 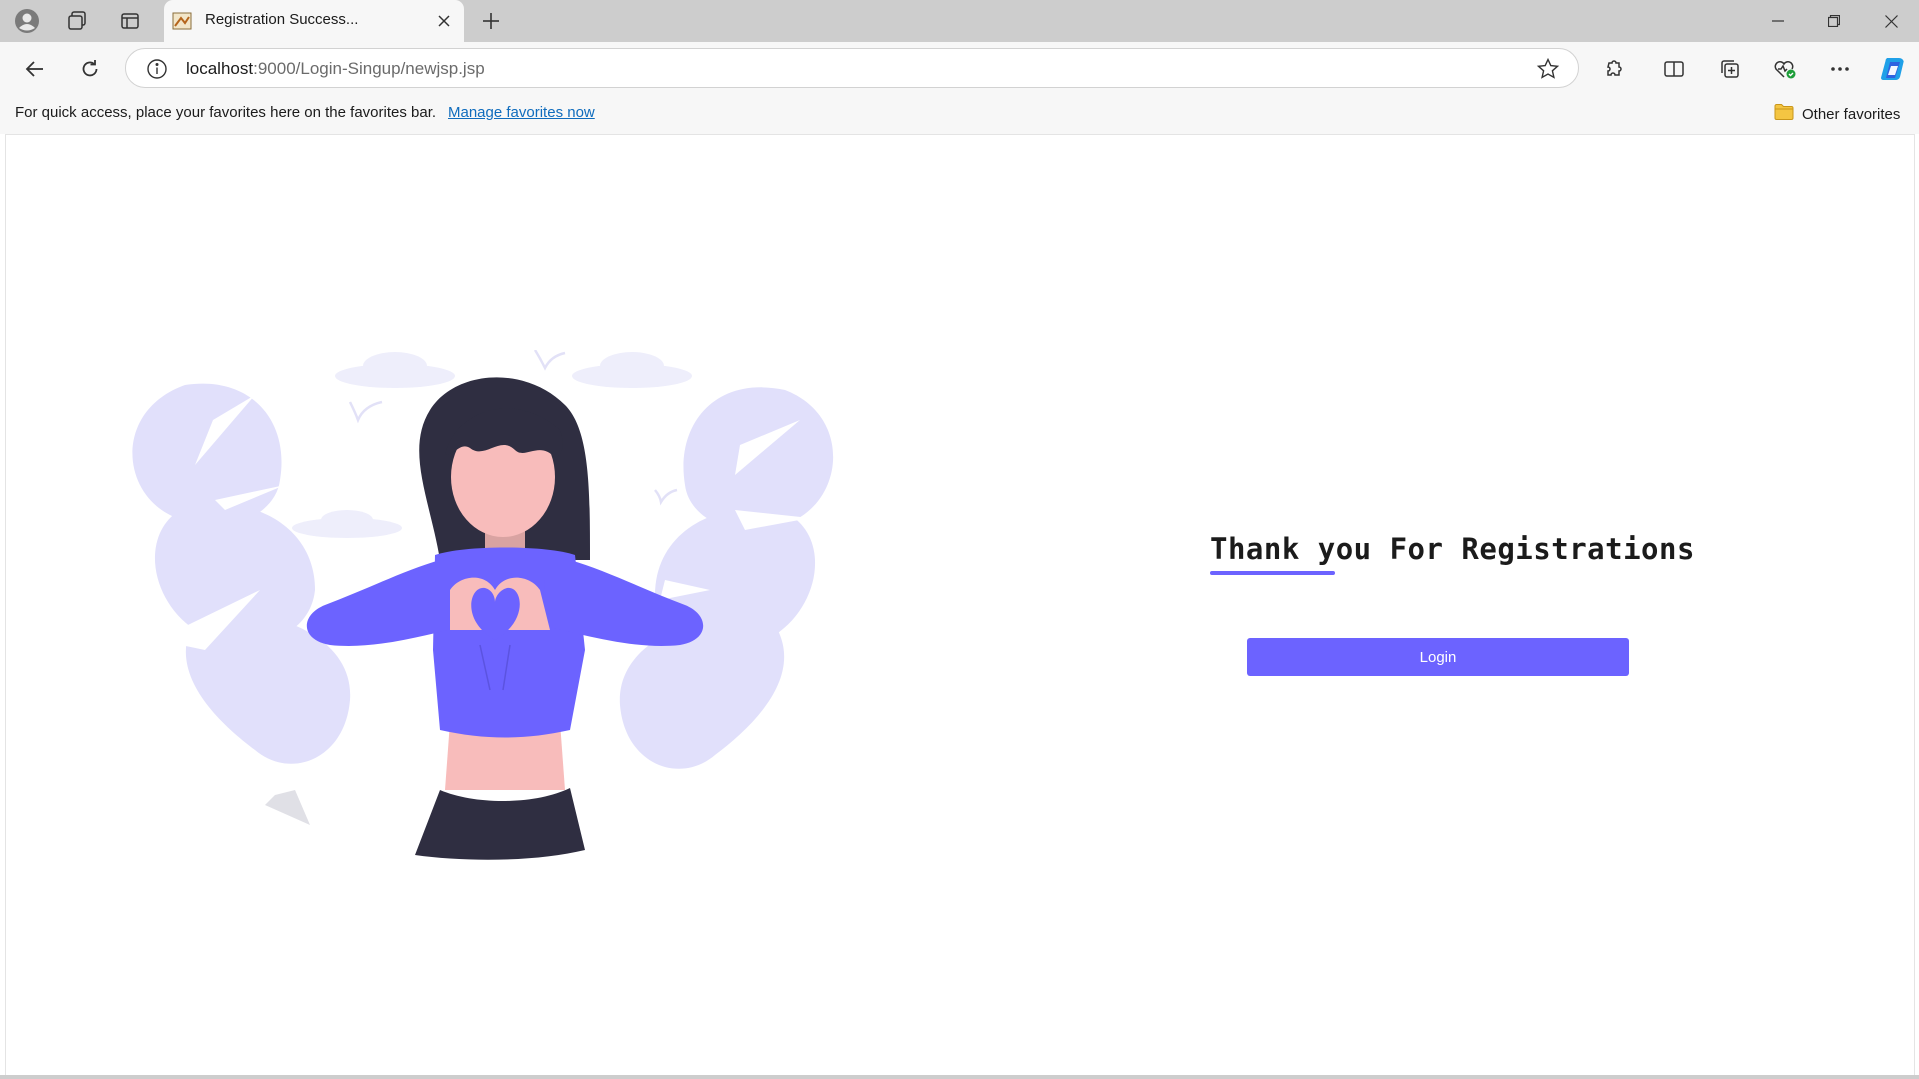 I want to click on copilot-icon, so click(x=1893, y=69).